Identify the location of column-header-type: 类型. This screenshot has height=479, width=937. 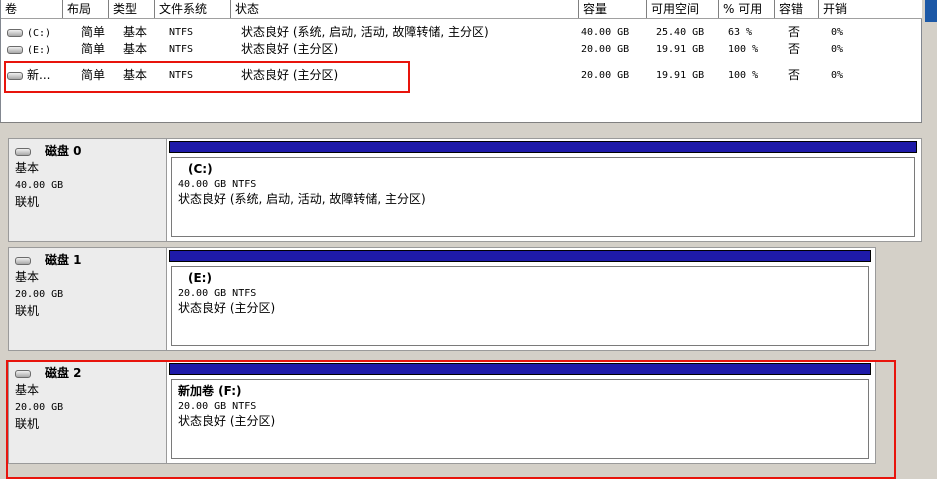
(132, 9).